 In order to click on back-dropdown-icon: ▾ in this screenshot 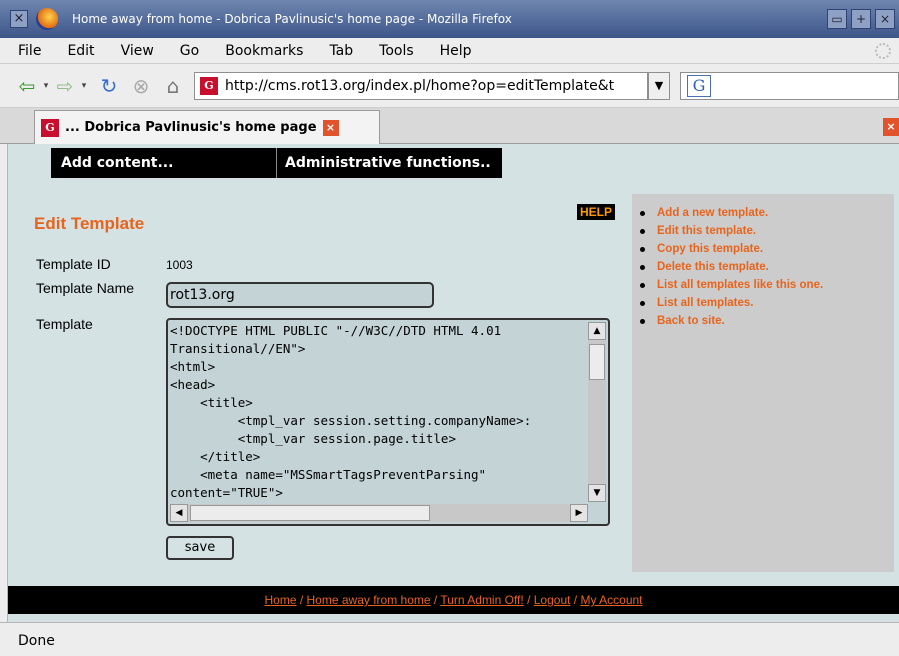, I will do `click(46, 86)`.